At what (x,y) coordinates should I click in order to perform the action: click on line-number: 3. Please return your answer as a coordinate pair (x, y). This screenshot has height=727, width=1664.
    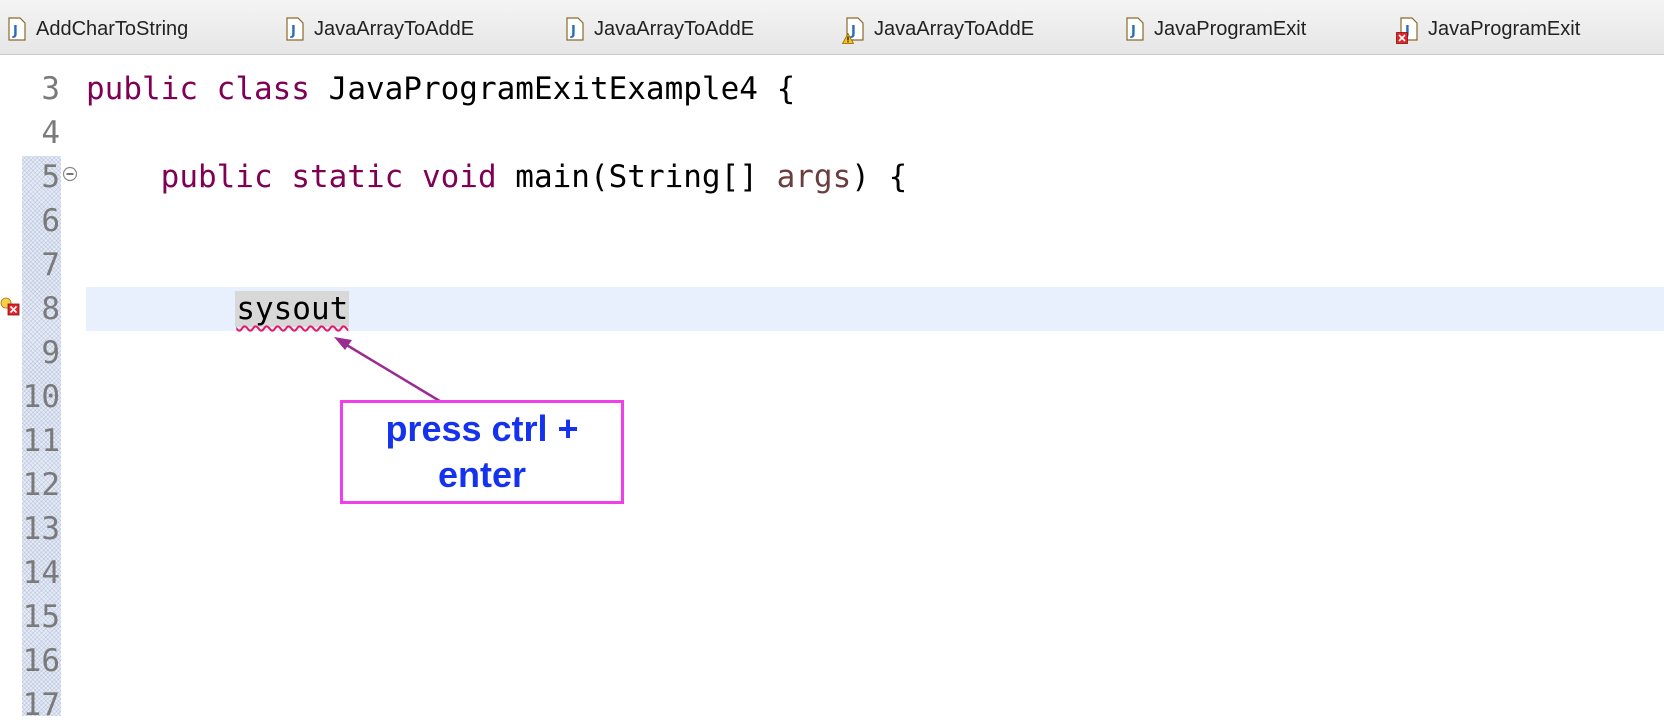
    Looking at the image, I should click on (50, 89).